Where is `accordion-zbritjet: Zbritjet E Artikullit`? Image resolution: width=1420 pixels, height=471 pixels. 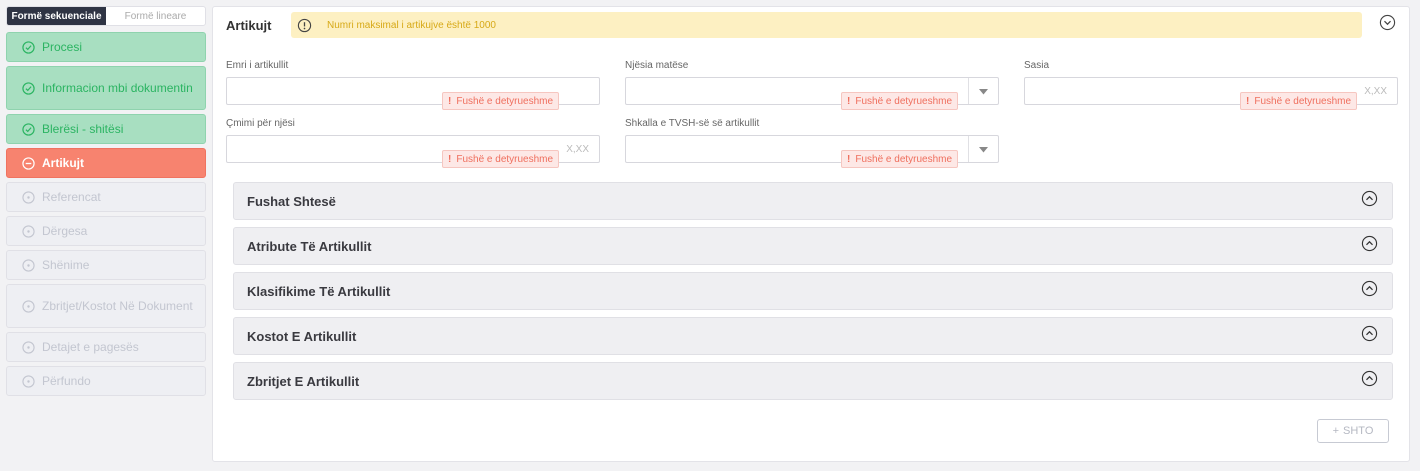
accordion-zbritjet: Zbritjet E Artikullit is located at coordinates (813, 381).